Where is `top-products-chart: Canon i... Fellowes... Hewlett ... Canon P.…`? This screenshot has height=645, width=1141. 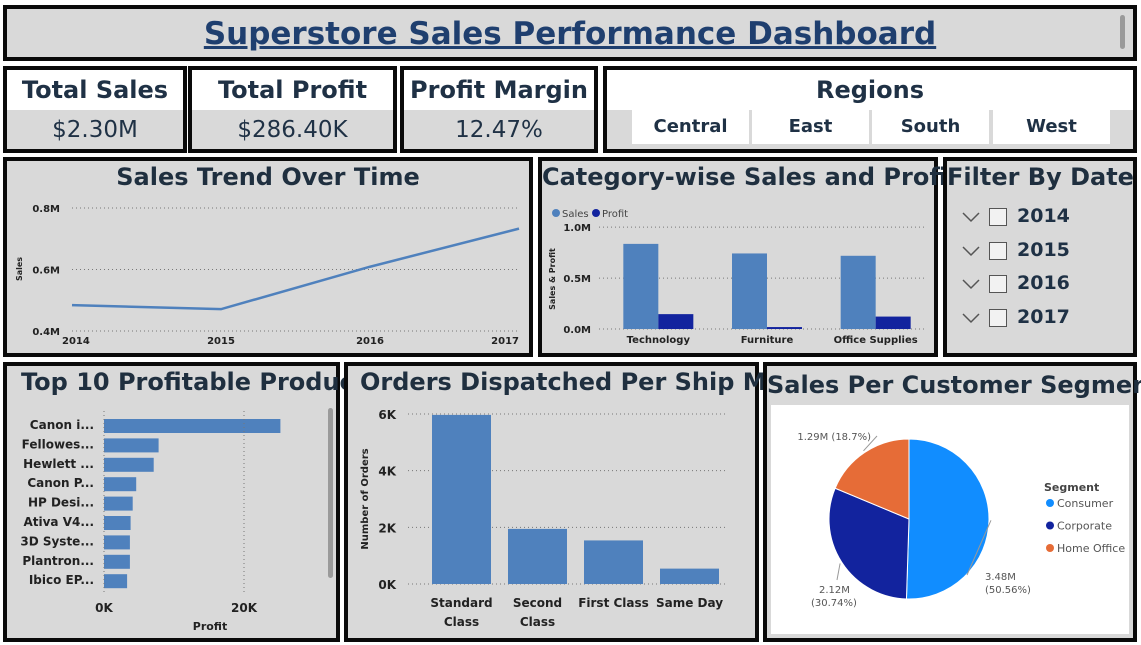 top-products-chart: Canon i... Fellowes... Hewlett ... Canon P.… is located at coordinates (150, 522).